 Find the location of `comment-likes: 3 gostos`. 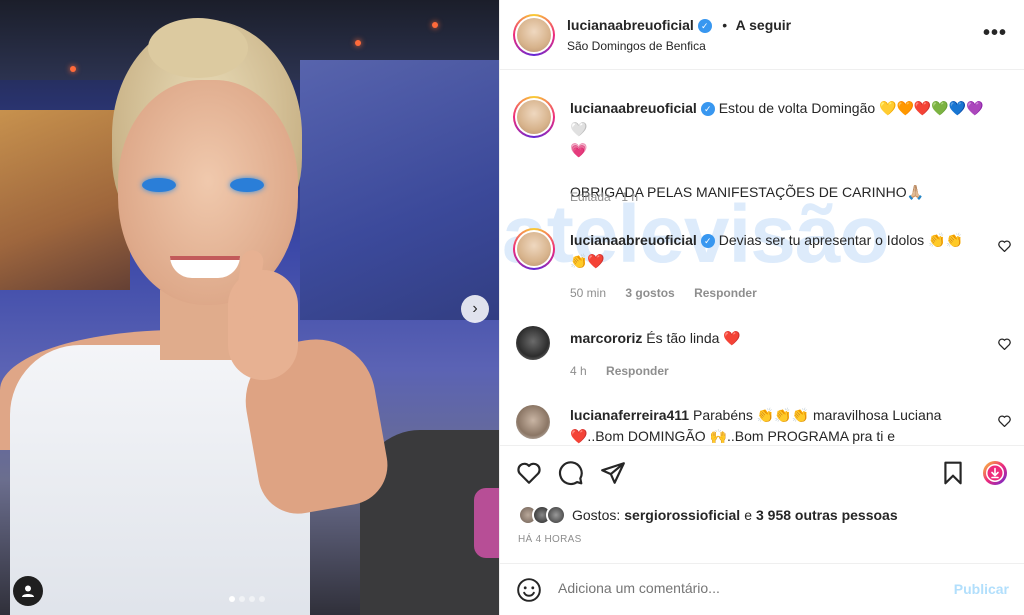

comment-likes: 3 gostos is located at coordinates (649, 293).